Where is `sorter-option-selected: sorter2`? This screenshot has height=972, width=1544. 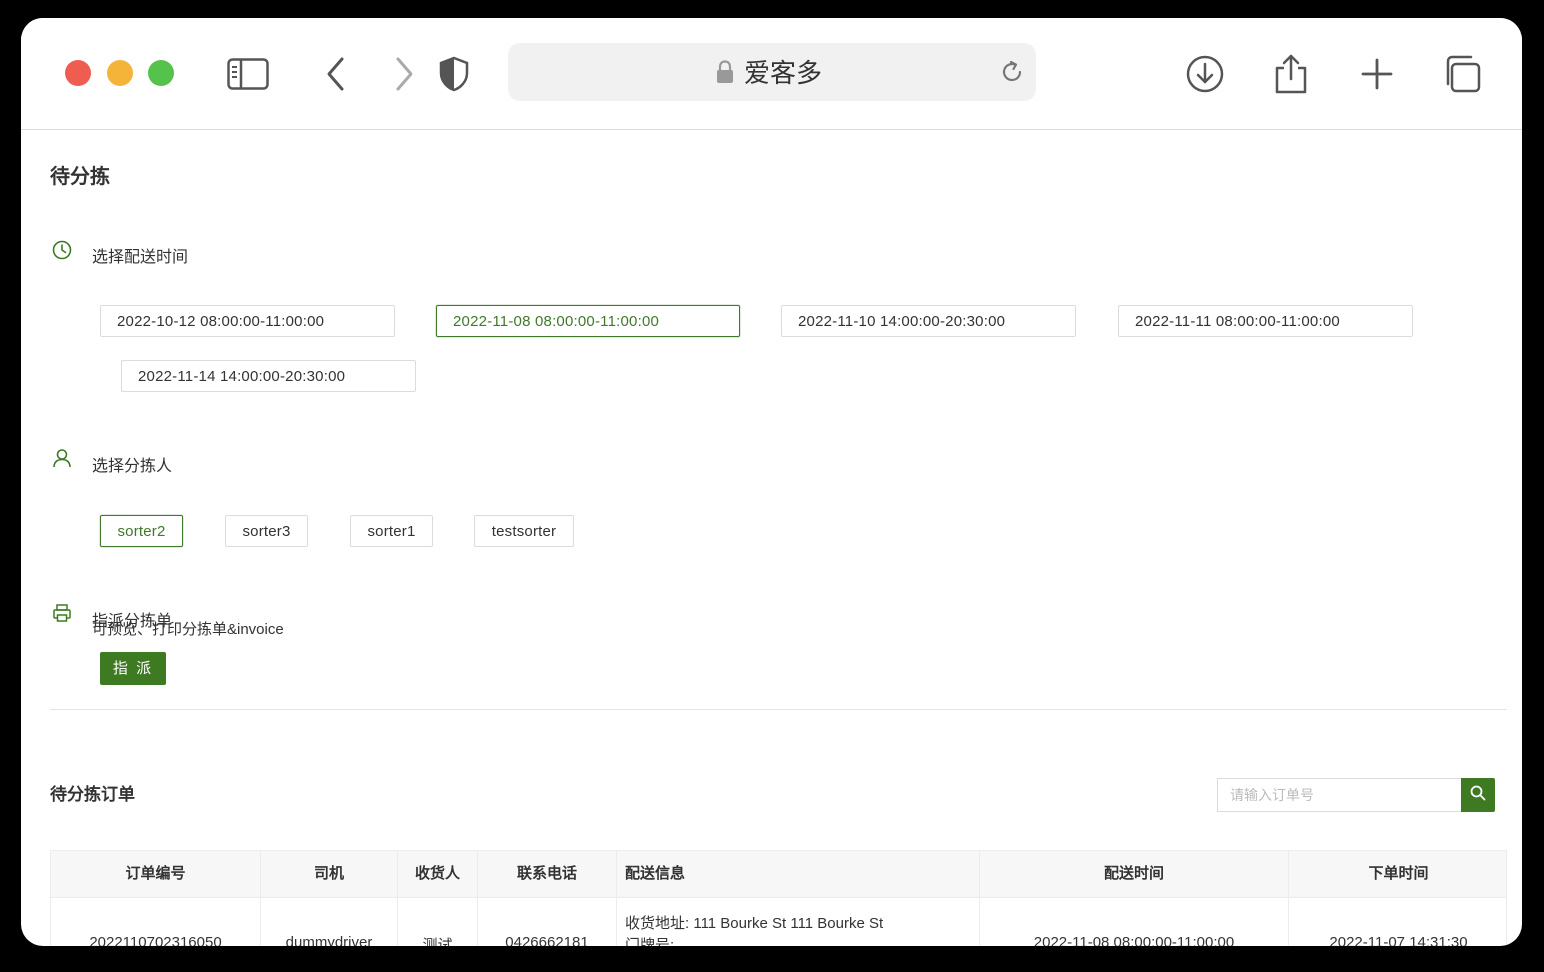
sorter-option-selected: sorter2 is located at coordinates (141, 531).